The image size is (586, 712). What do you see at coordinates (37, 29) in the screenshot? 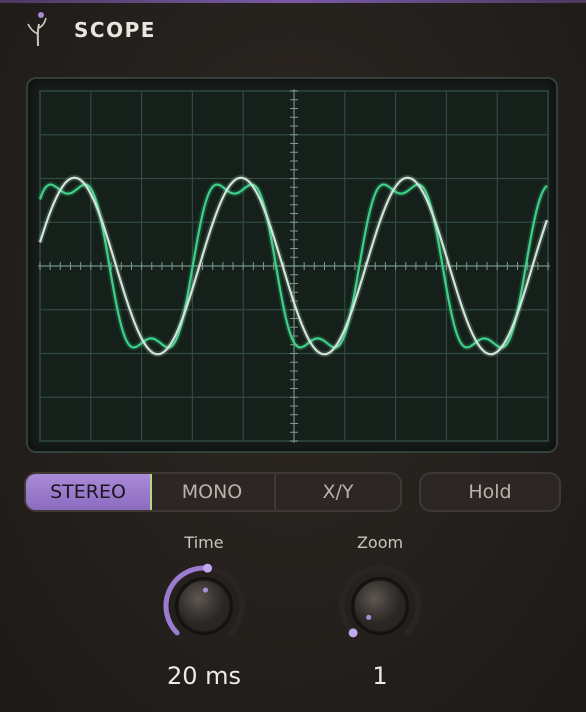
I see `sprout-icon` at bounding box center [37, 29].